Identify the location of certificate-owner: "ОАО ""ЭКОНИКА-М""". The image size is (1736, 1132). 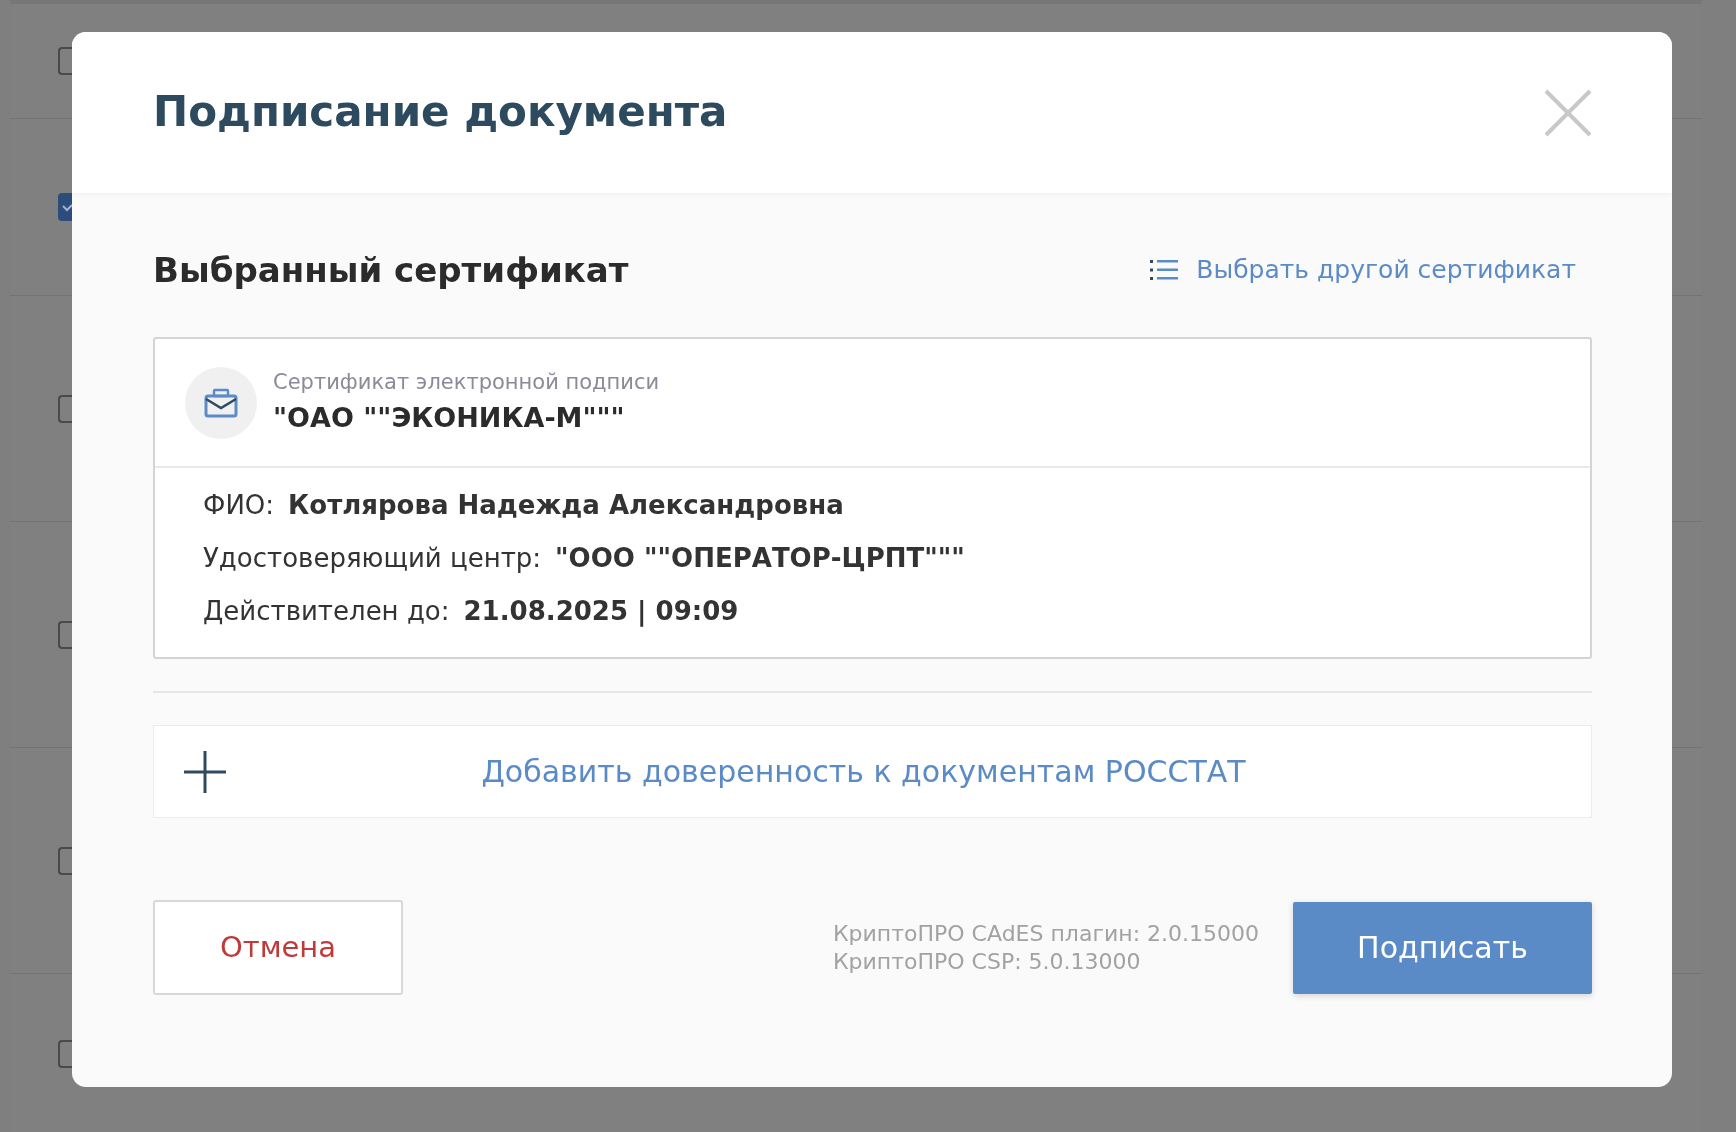
(449, 418).